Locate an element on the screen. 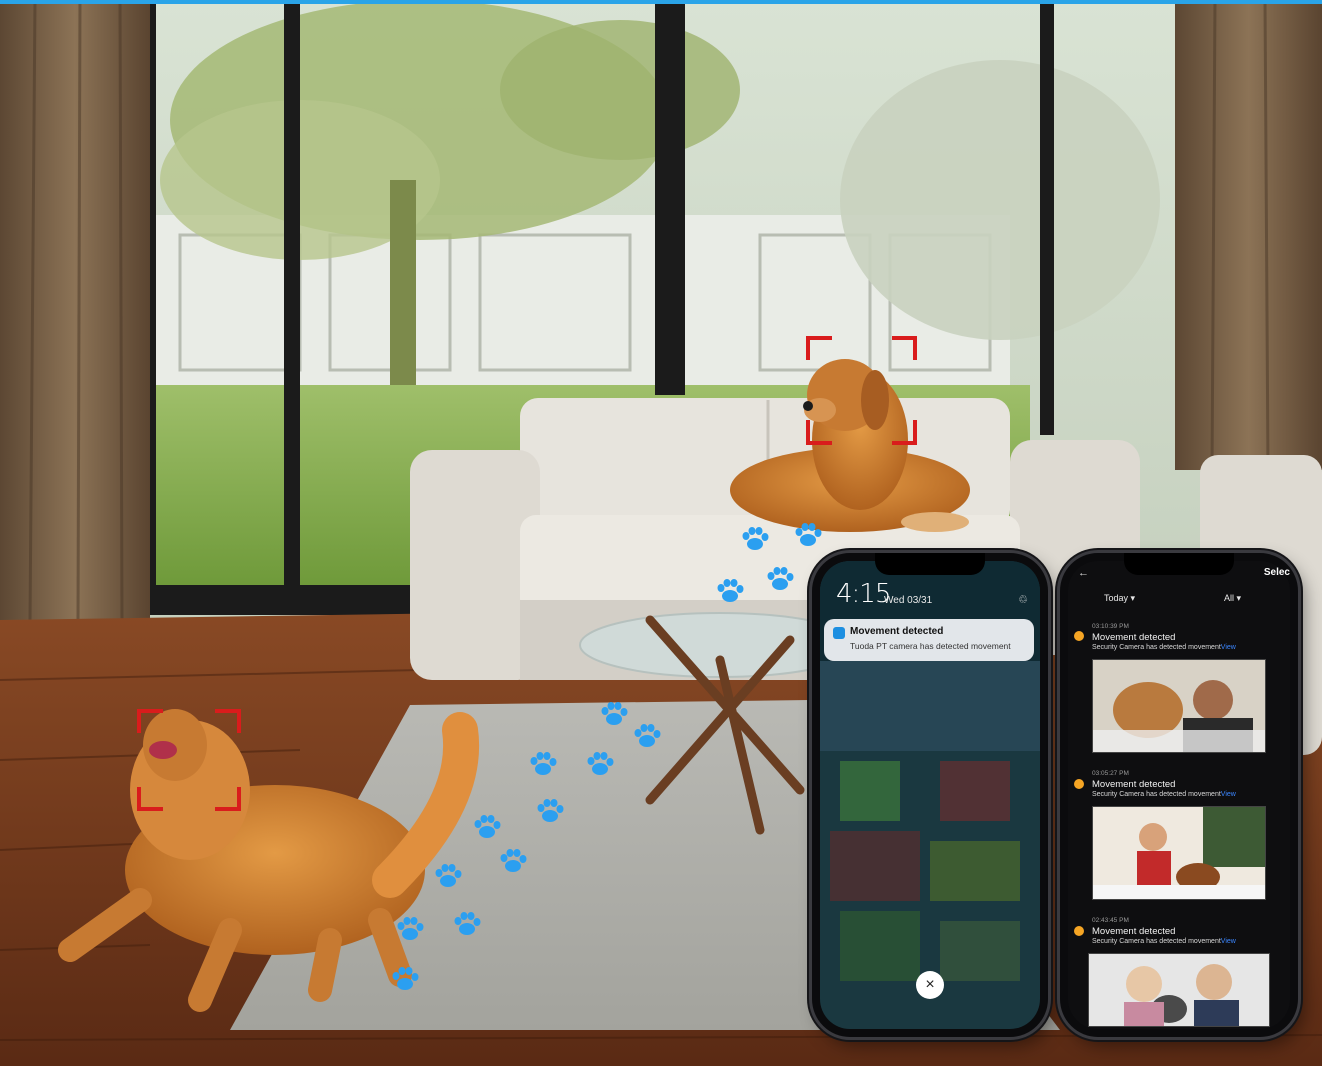 The image size is (1322, 1066). bell-icon: ♲ is located at coordinates (1023, 600).